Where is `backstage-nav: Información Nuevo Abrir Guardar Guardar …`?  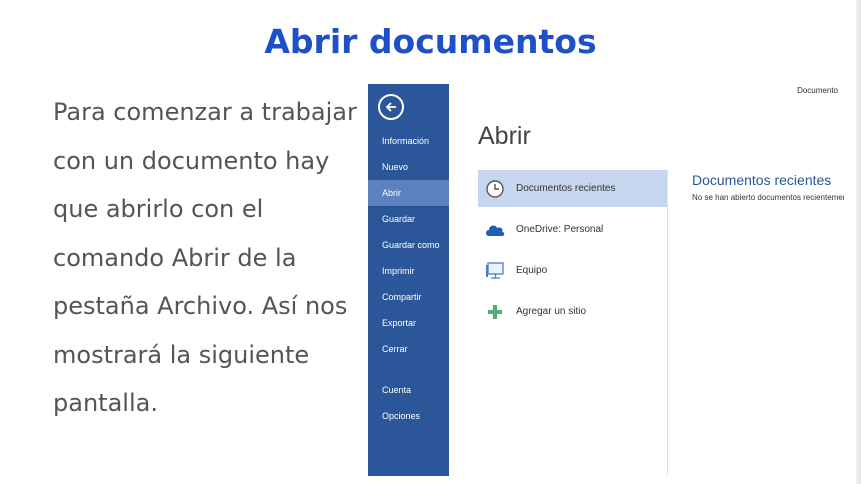
backstage-nav: Información Nuevo Abrir Guardar Guardar … is located at coordinates (408, 278).